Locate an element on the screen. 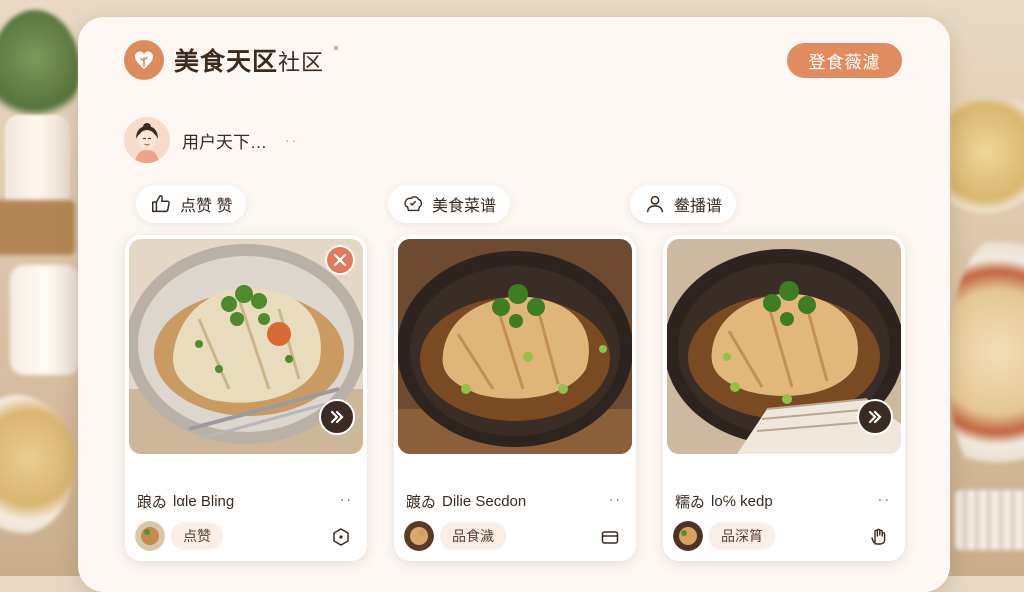  card-tag: 品深筲 is located at coordinates (742, 536).